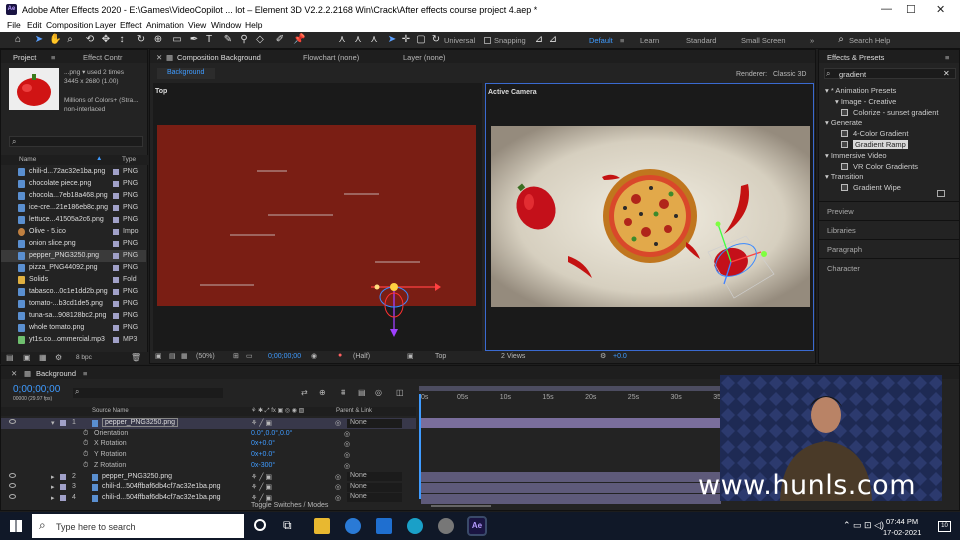 The height and width of the screenshot is (540, 960). Describe the element at coordinates (889, 248) in the screenshot. I see `panel-paragraph: Paragraph` at that location.